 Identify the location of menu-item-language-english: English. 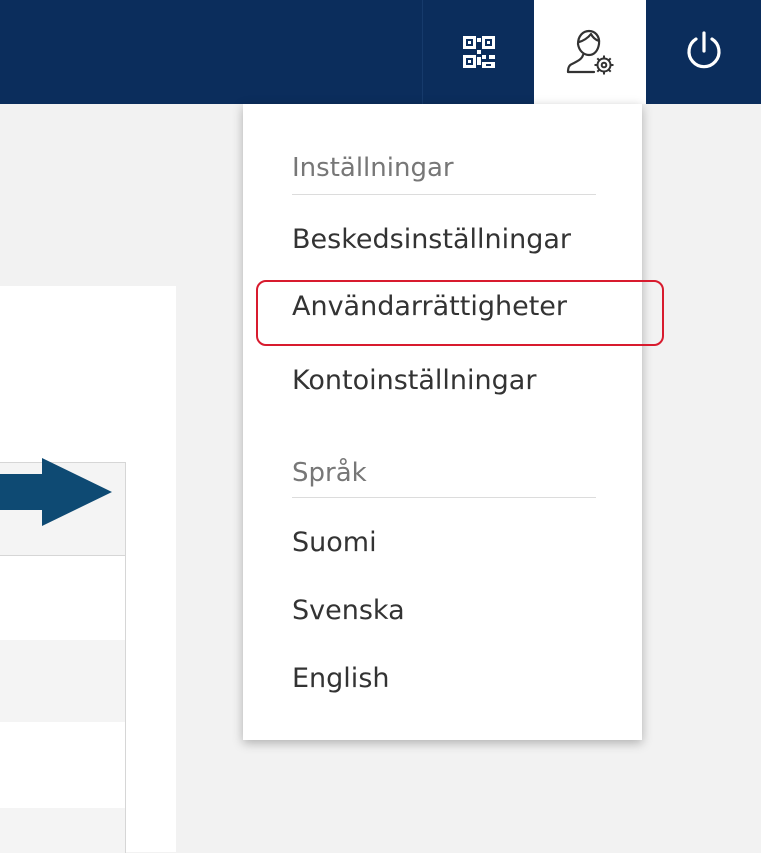
(341, 679).